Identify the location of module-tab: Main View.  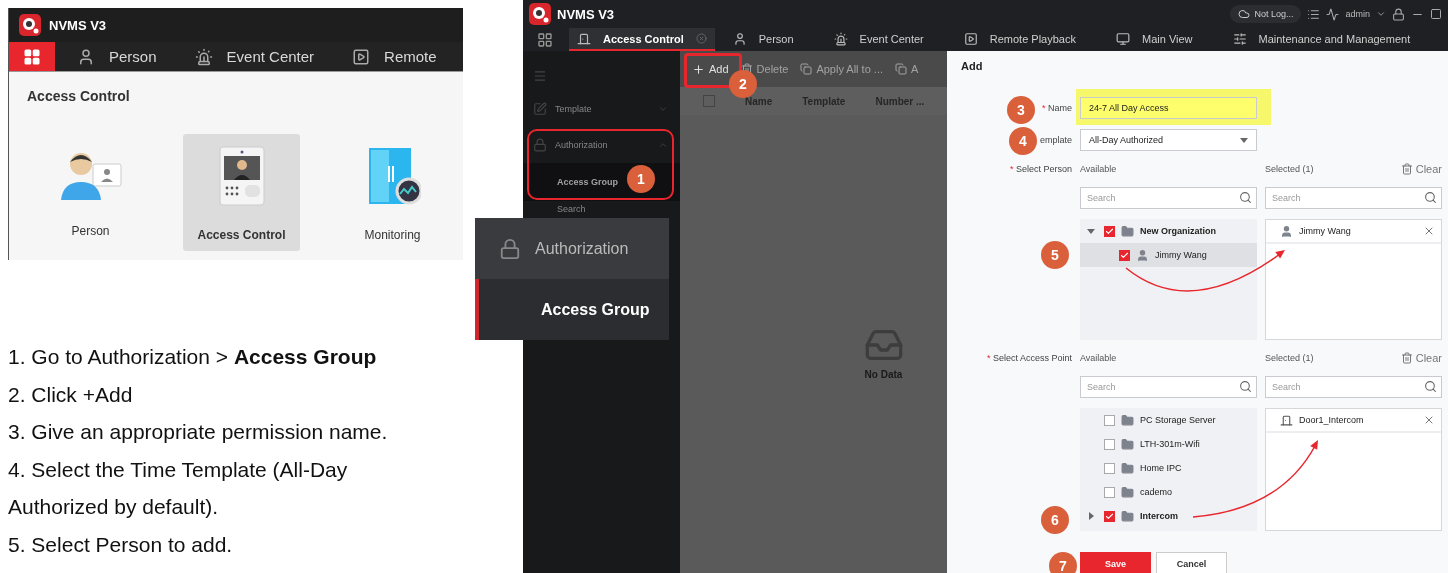
(1154, 39).